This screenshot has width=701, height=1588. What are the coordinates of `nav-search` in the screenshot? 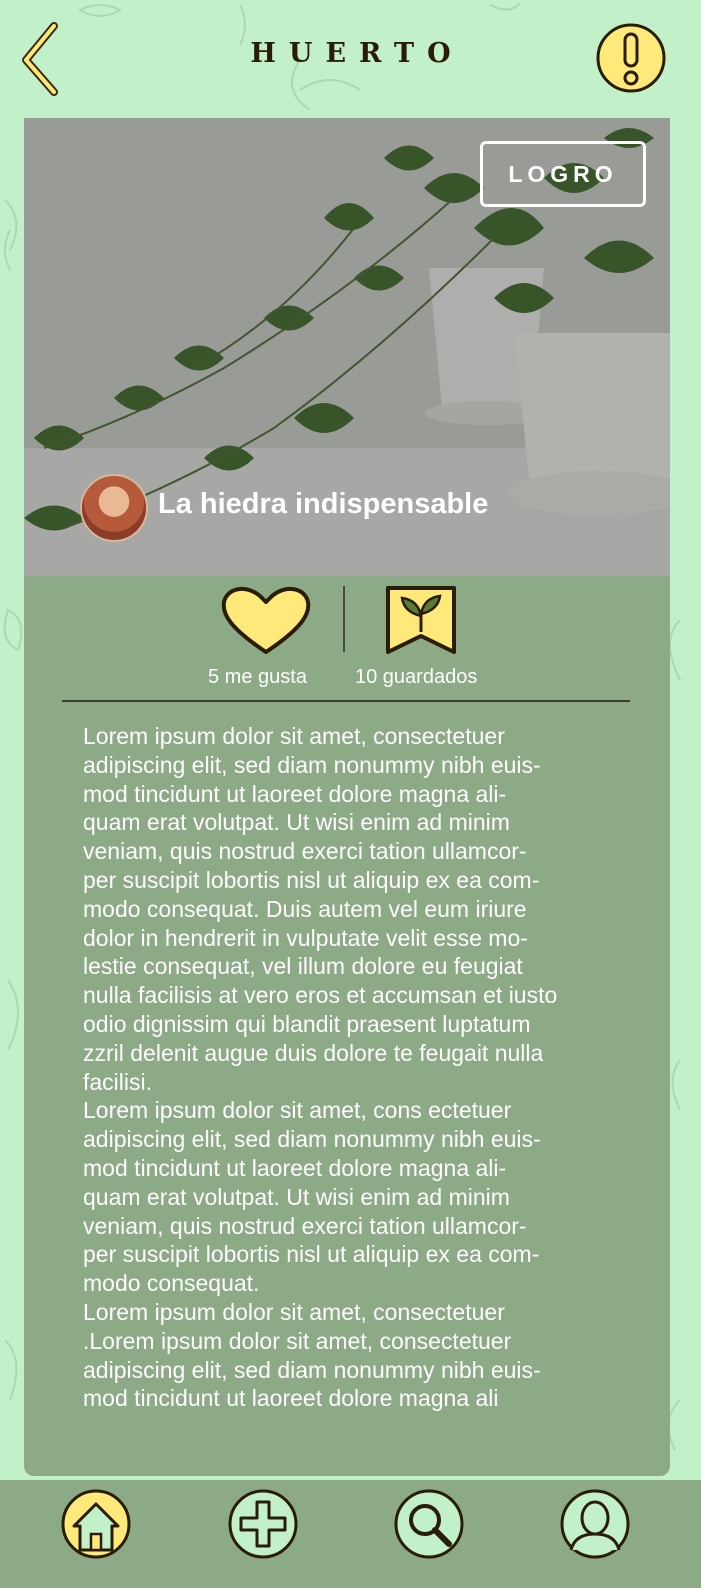 It's located at (429, 1524).